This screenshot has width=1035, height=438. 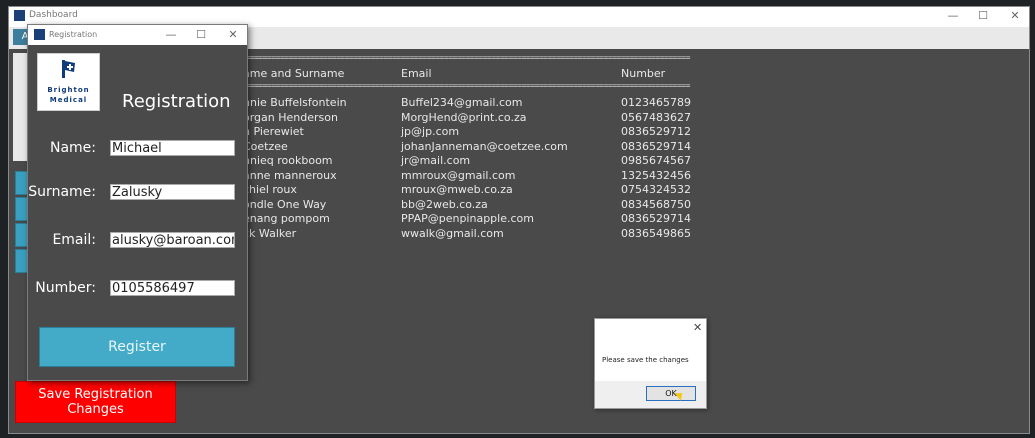 What do you see at coordinates (671, 393) in the screenshot?
I see `ok-button: OK` at bounding box center [671, 393].